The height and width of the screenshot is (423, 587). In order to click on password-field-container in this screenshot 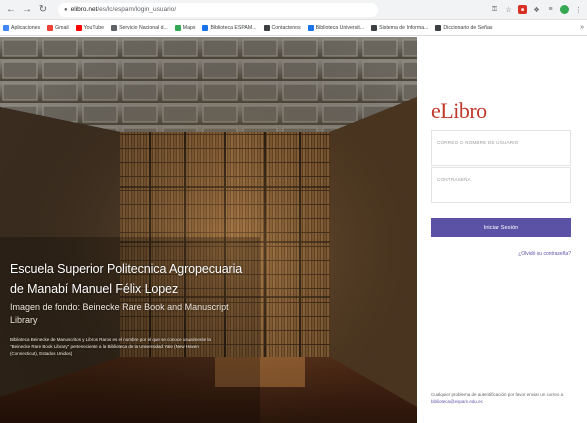, I will do `click(501, 186)`.